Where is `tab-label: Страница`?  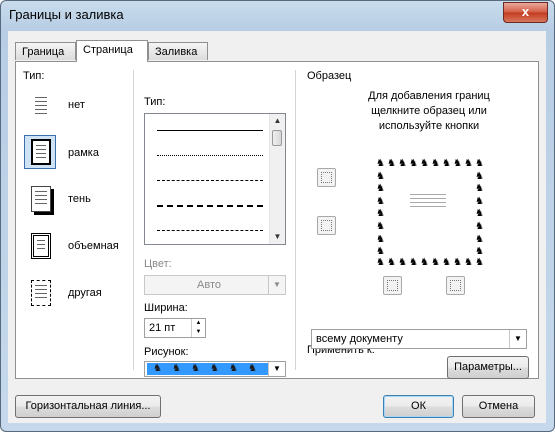 tab-label: Страница is located at coordinates (108, 50).